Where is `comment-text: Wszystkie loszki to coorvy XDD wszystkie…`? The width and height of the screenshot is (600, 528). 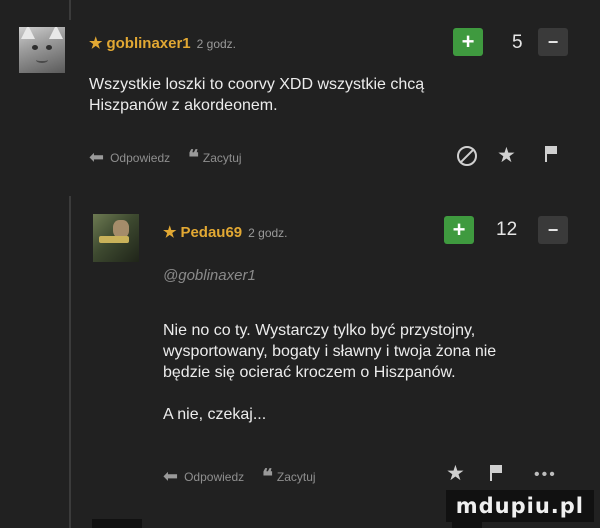 comment-text: Wszystkie loszki to coorvy XDD wszystkie… is located at coordinates (256, 95).